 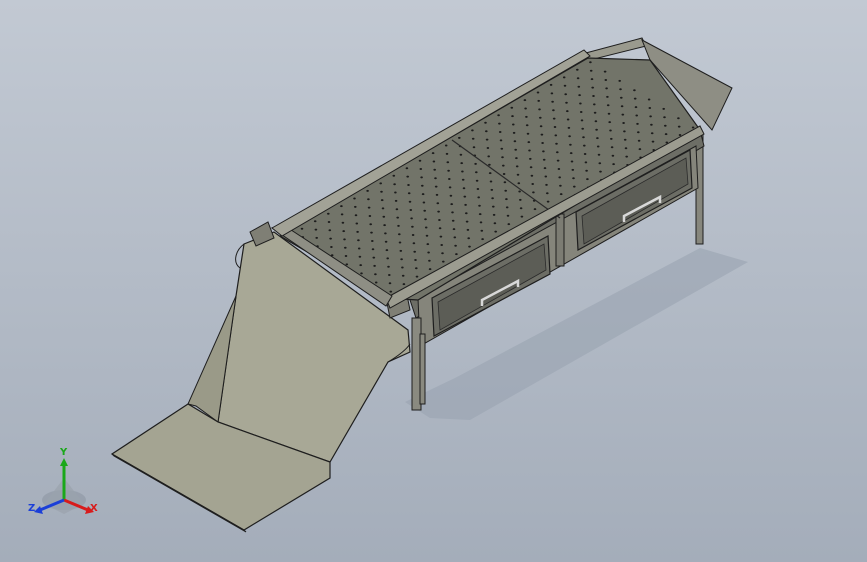 I want to click on cabinet-divider, so click(x=560, y=240).